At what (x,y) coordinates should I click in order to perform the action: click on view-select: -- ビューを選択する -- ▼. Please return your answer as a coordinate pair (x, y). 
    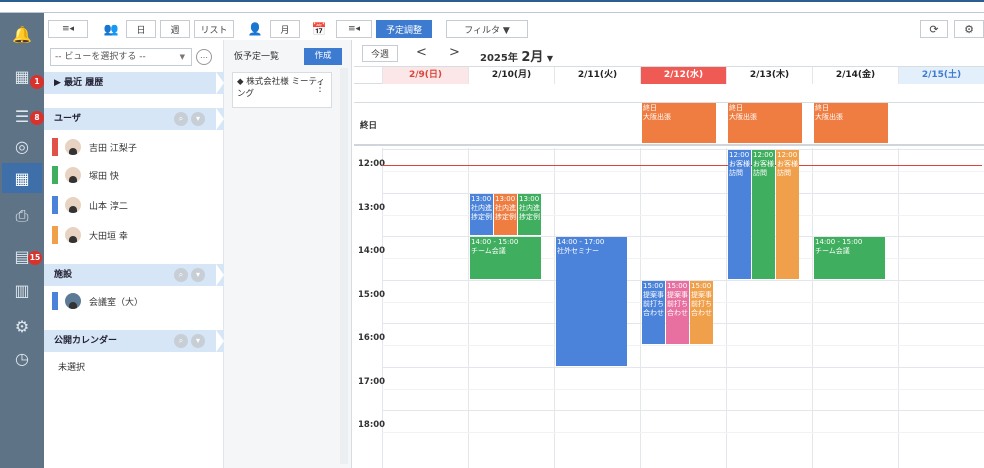
    Looking at the image, I should click on (121, 57).